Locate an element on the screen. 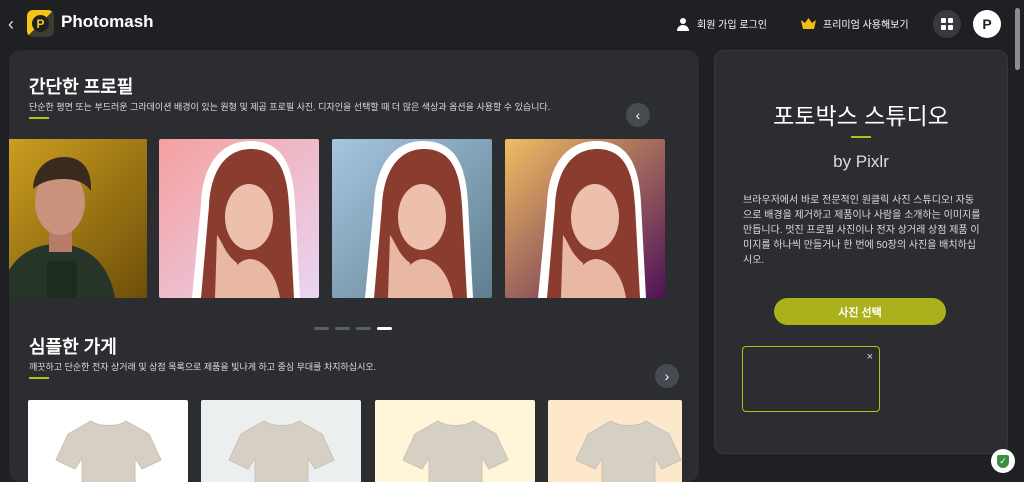 The image size is (1024, 482). photomash-logo: P is located at coordinates (40, 23).